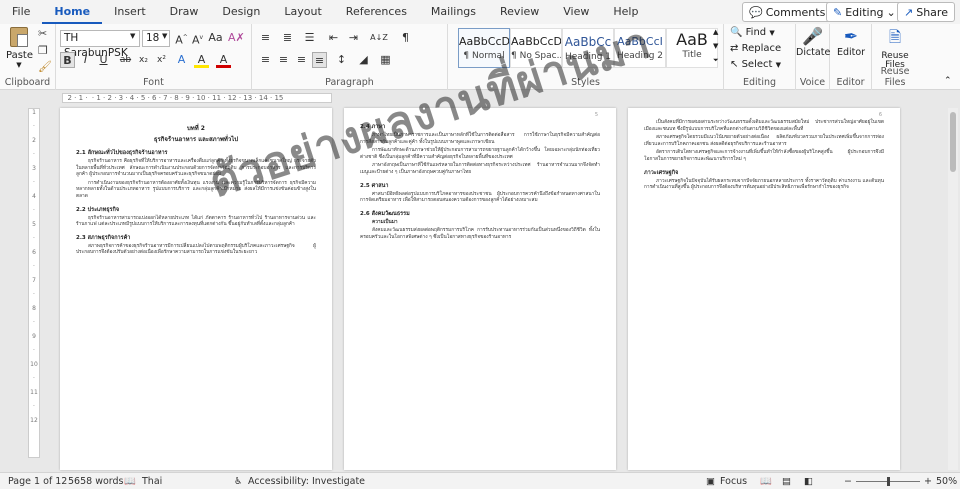  Describe the element at coordinates (181, 38) in the screenshot. I see `grow-font-icon: A^` at that location.